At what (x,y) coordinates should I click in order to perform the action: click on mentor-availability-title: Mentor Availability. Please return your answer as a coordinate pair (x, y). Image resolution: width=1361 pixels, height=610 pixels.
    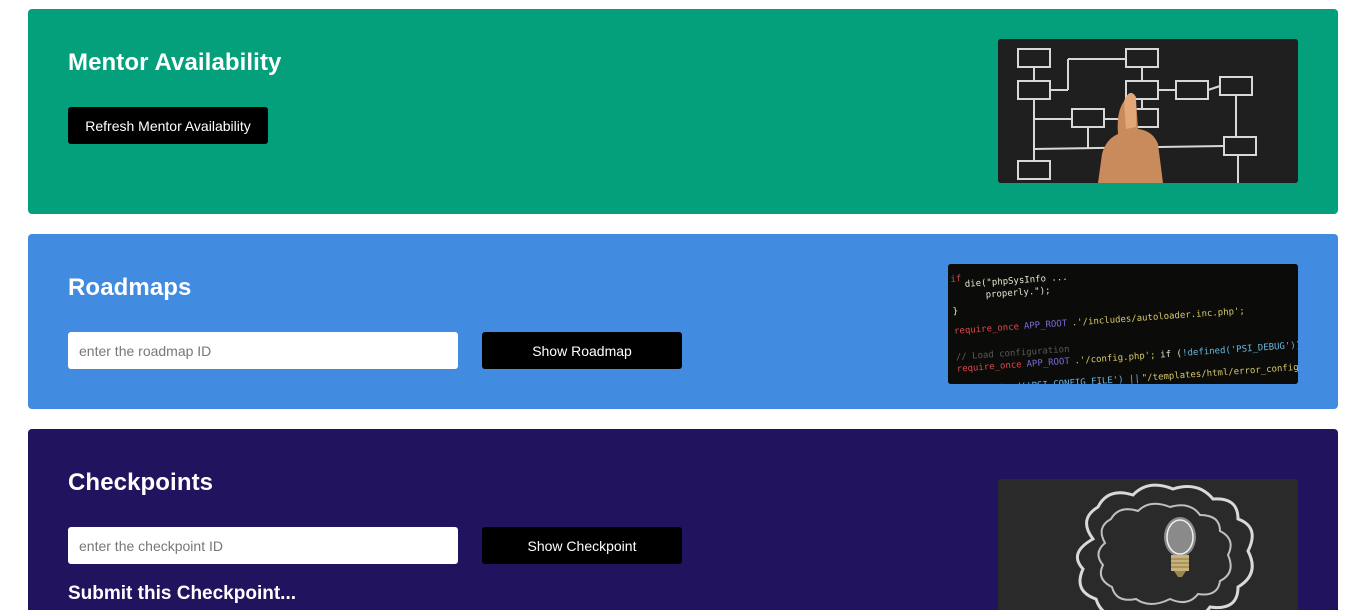
    Looking at the image, I should click on (175, 62).